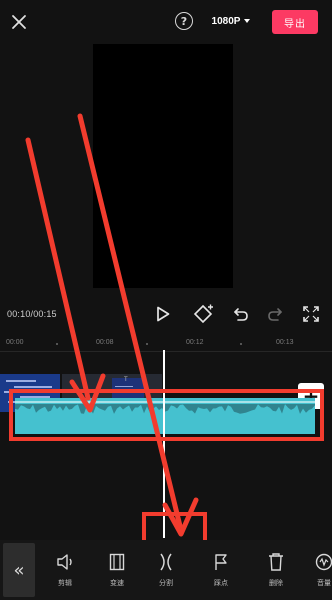  I want to click on close-icon, so click(19, 22).